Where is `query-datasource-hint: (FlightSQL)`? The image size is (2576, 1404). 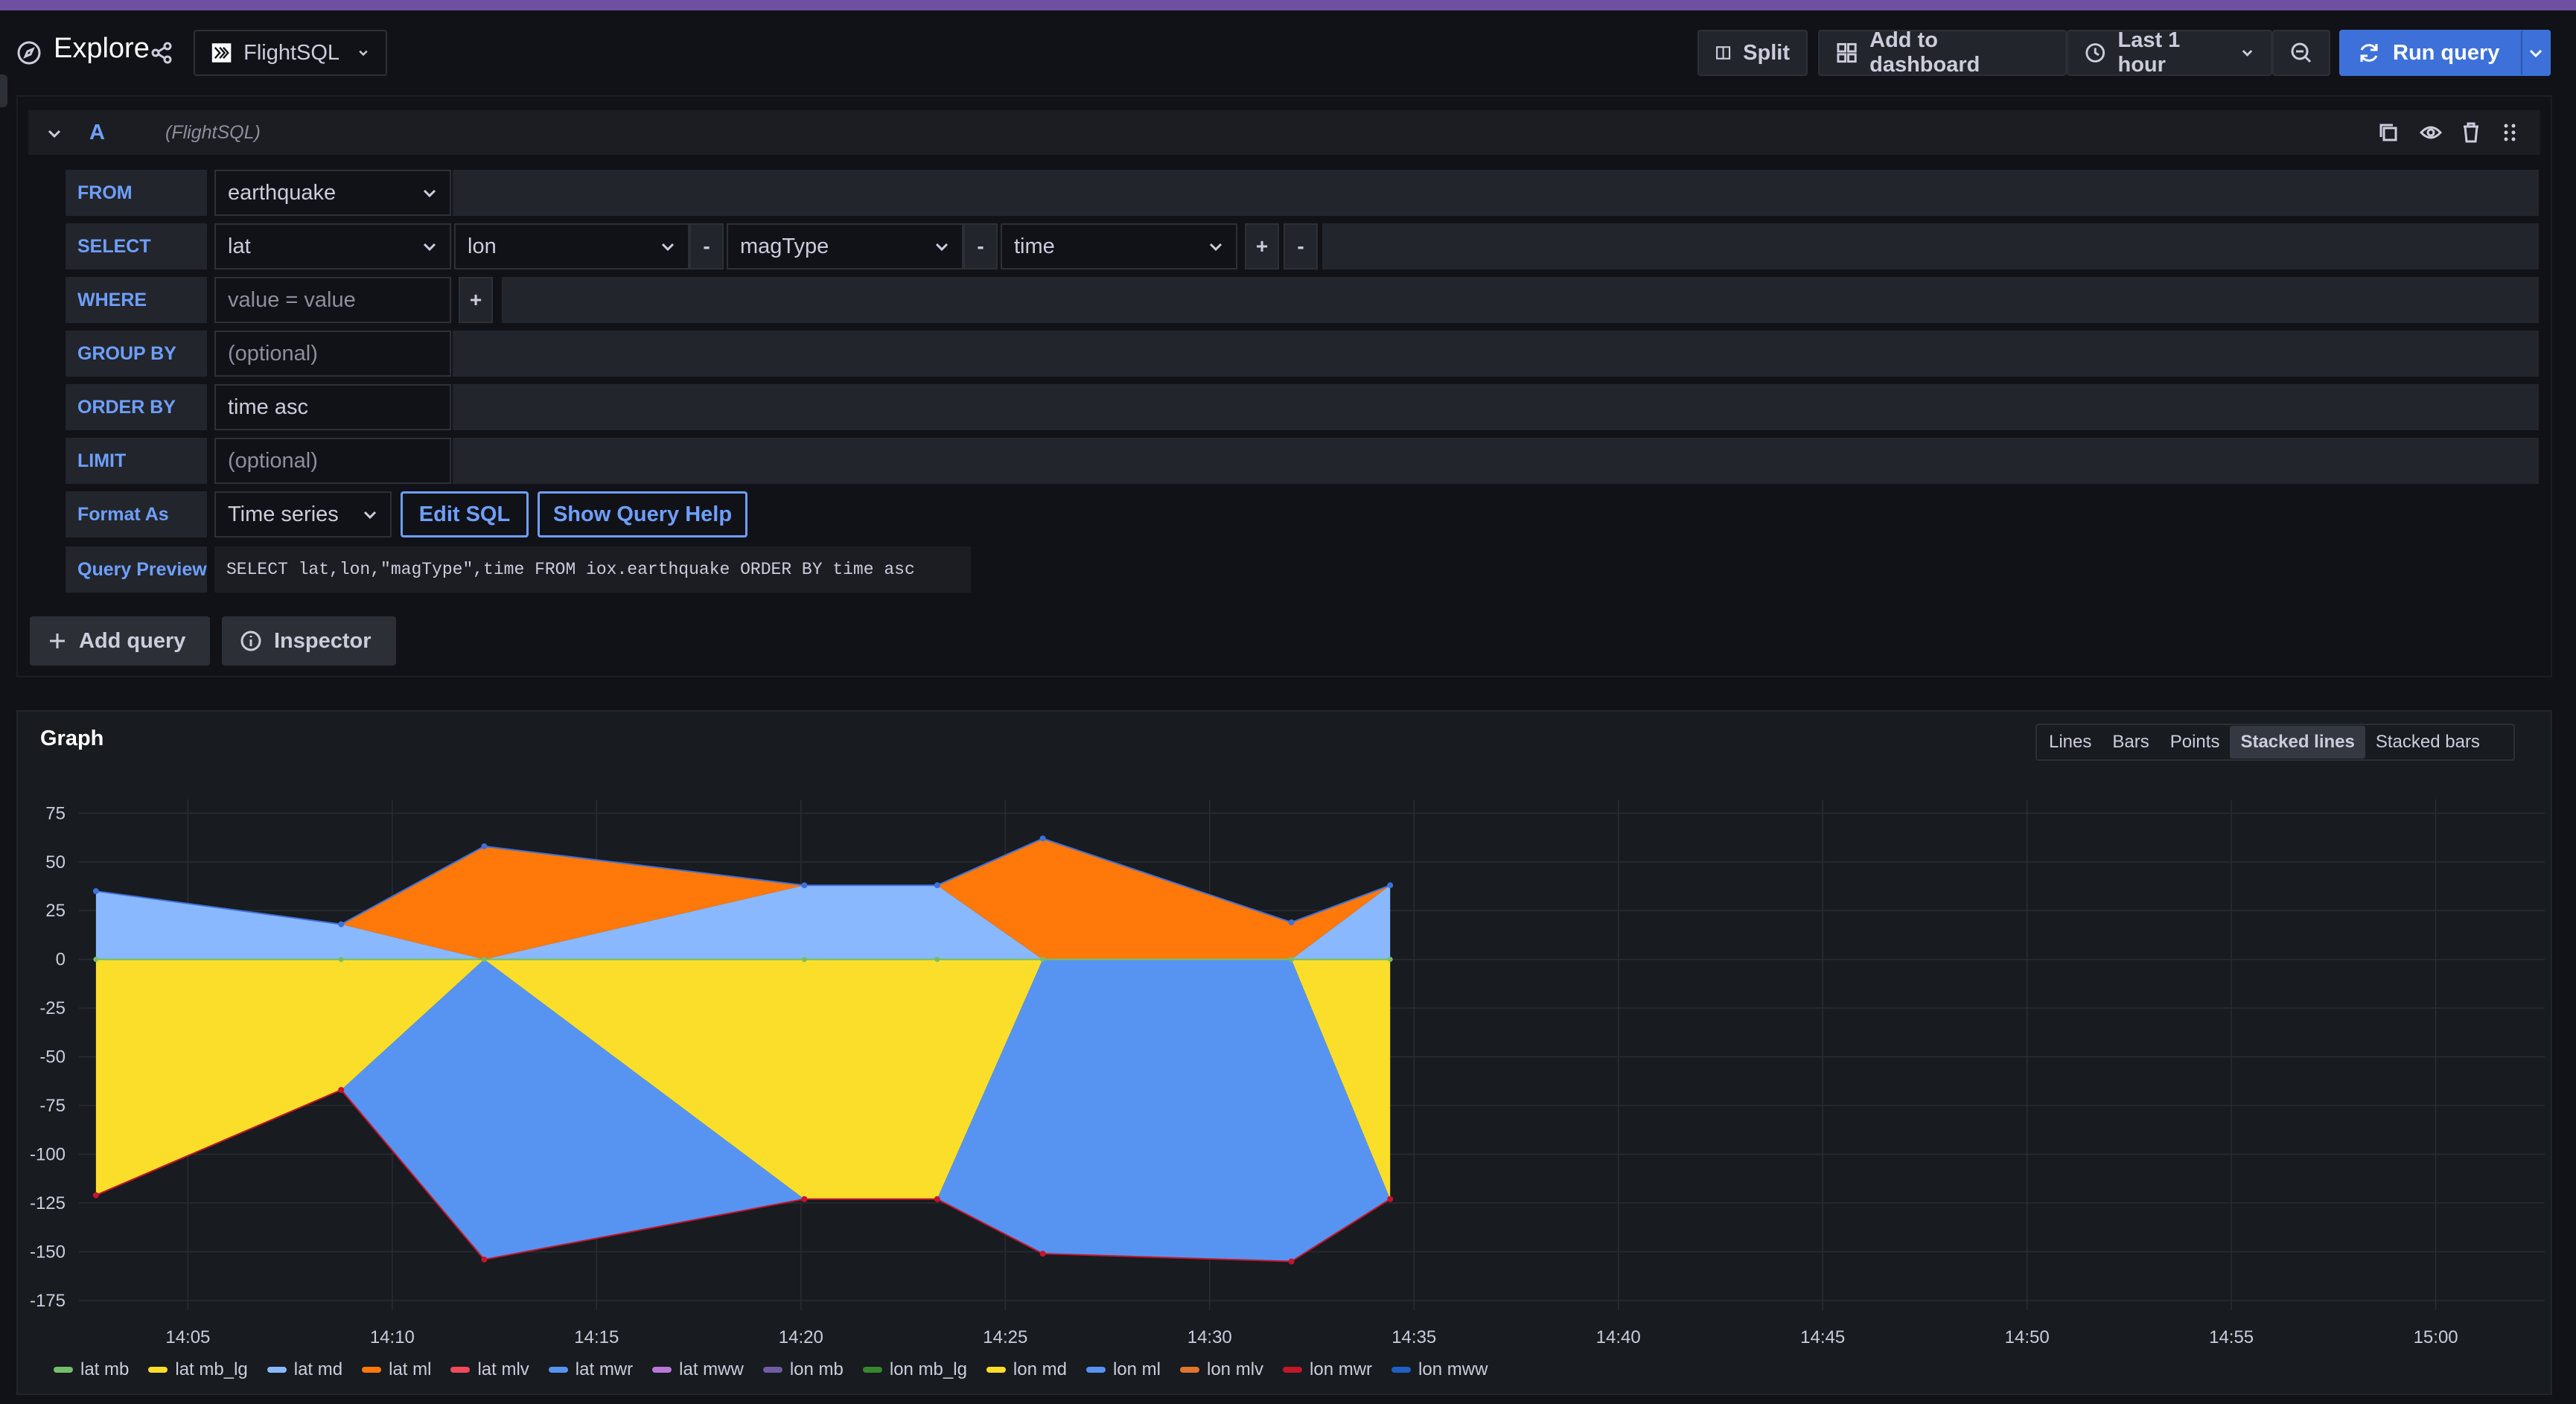
query-datasource-hint: (FlightSQL) is located at coordinates (213, 132).